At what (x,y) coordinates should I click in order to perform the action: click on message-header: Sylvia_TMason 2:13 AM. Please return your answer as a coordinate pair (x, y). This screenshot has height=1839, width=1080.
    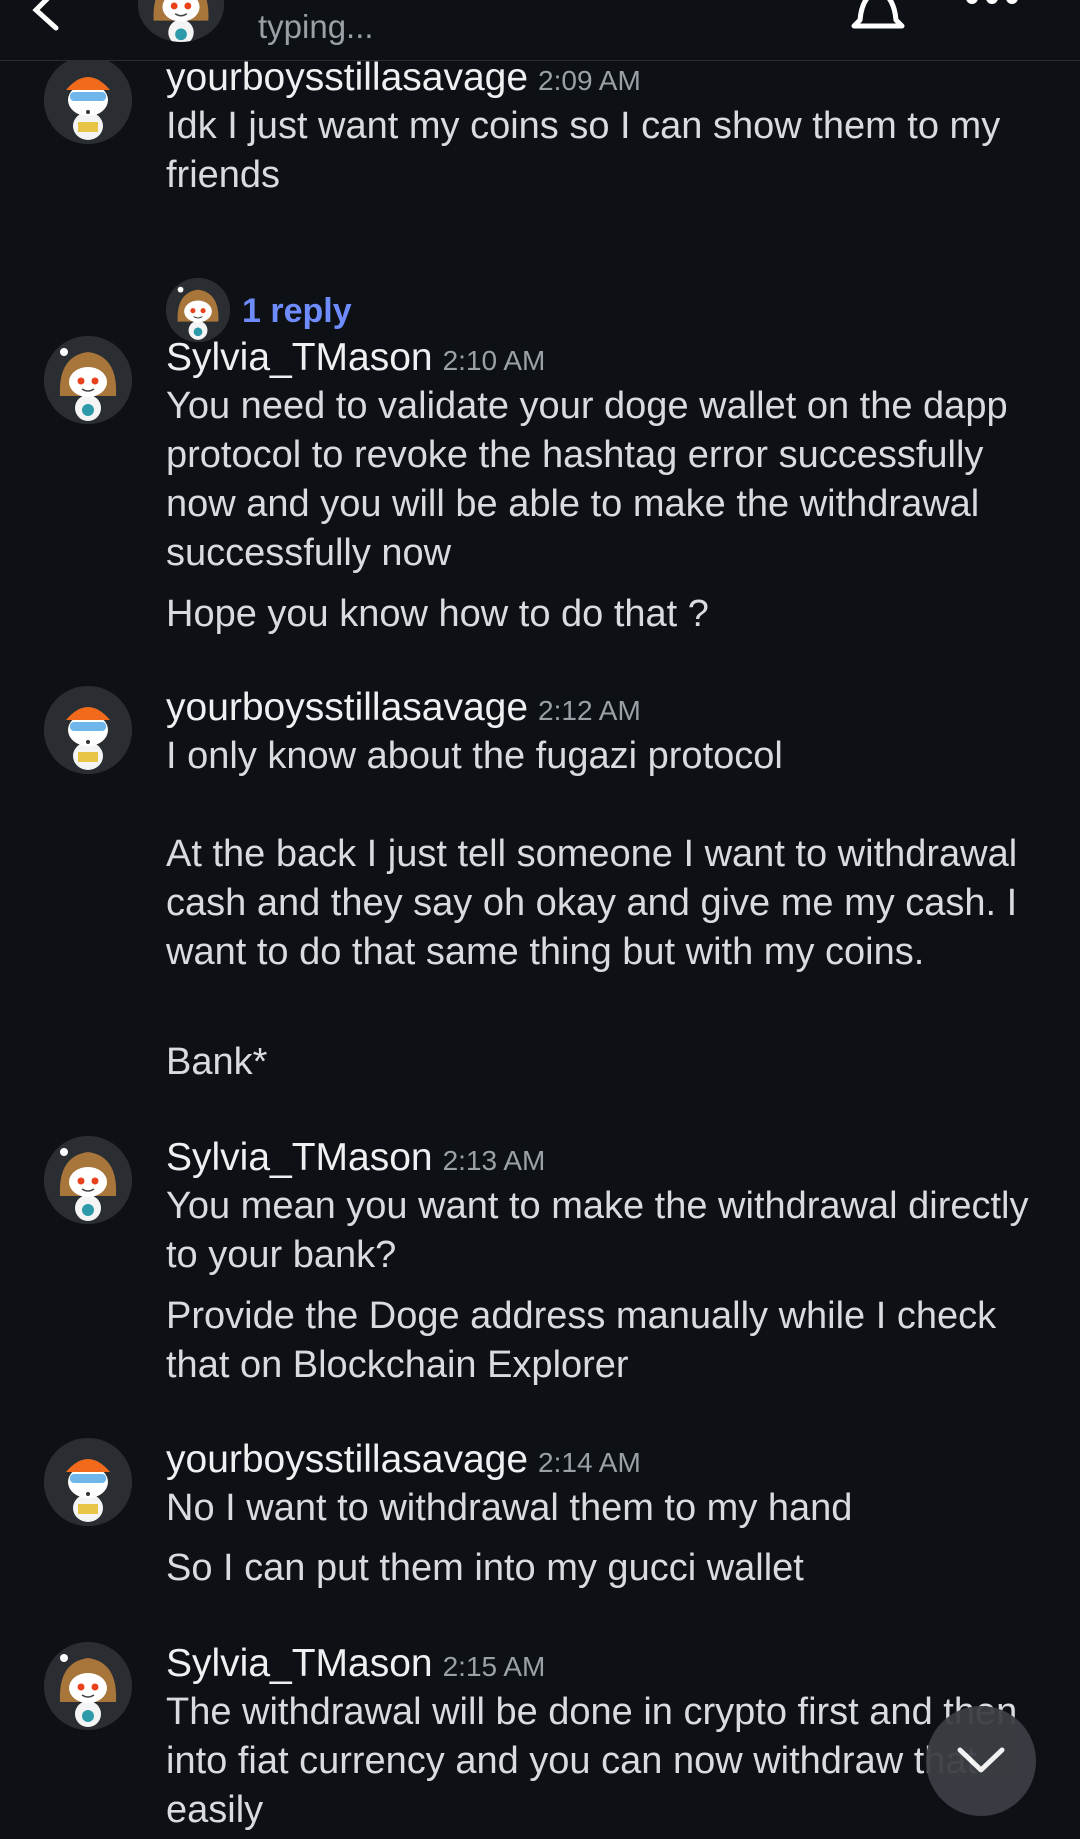
    Looking at the image, I should click on (355, 1158).